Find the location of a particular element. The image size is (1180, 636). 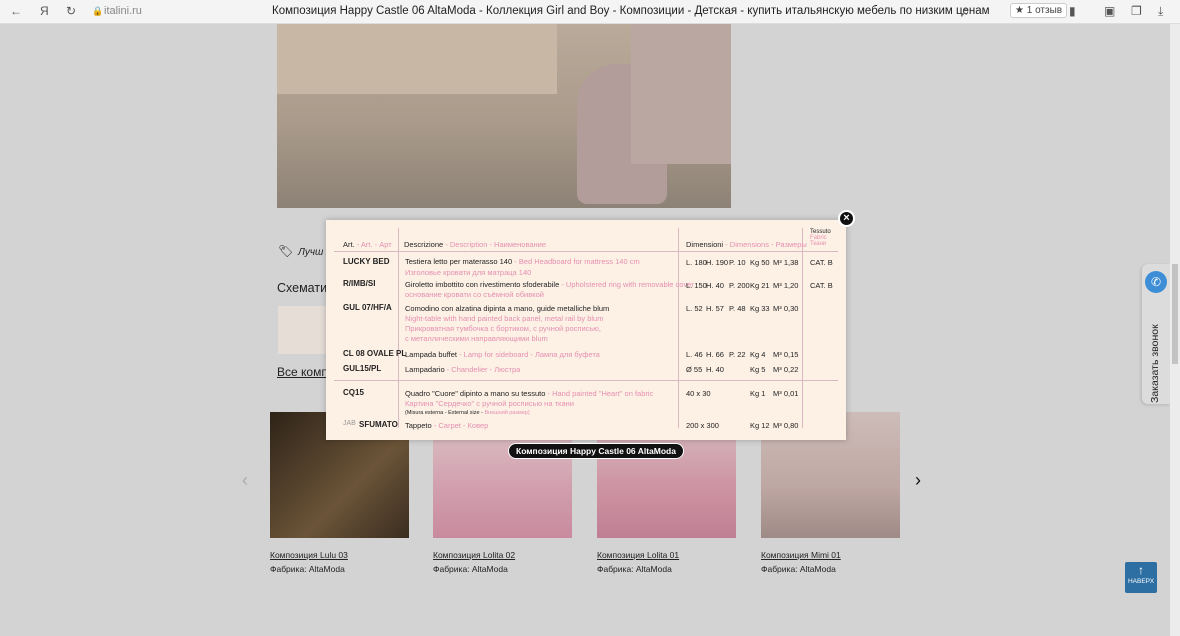

row-art: GUL15/PL is located at coordinates (362, 368).